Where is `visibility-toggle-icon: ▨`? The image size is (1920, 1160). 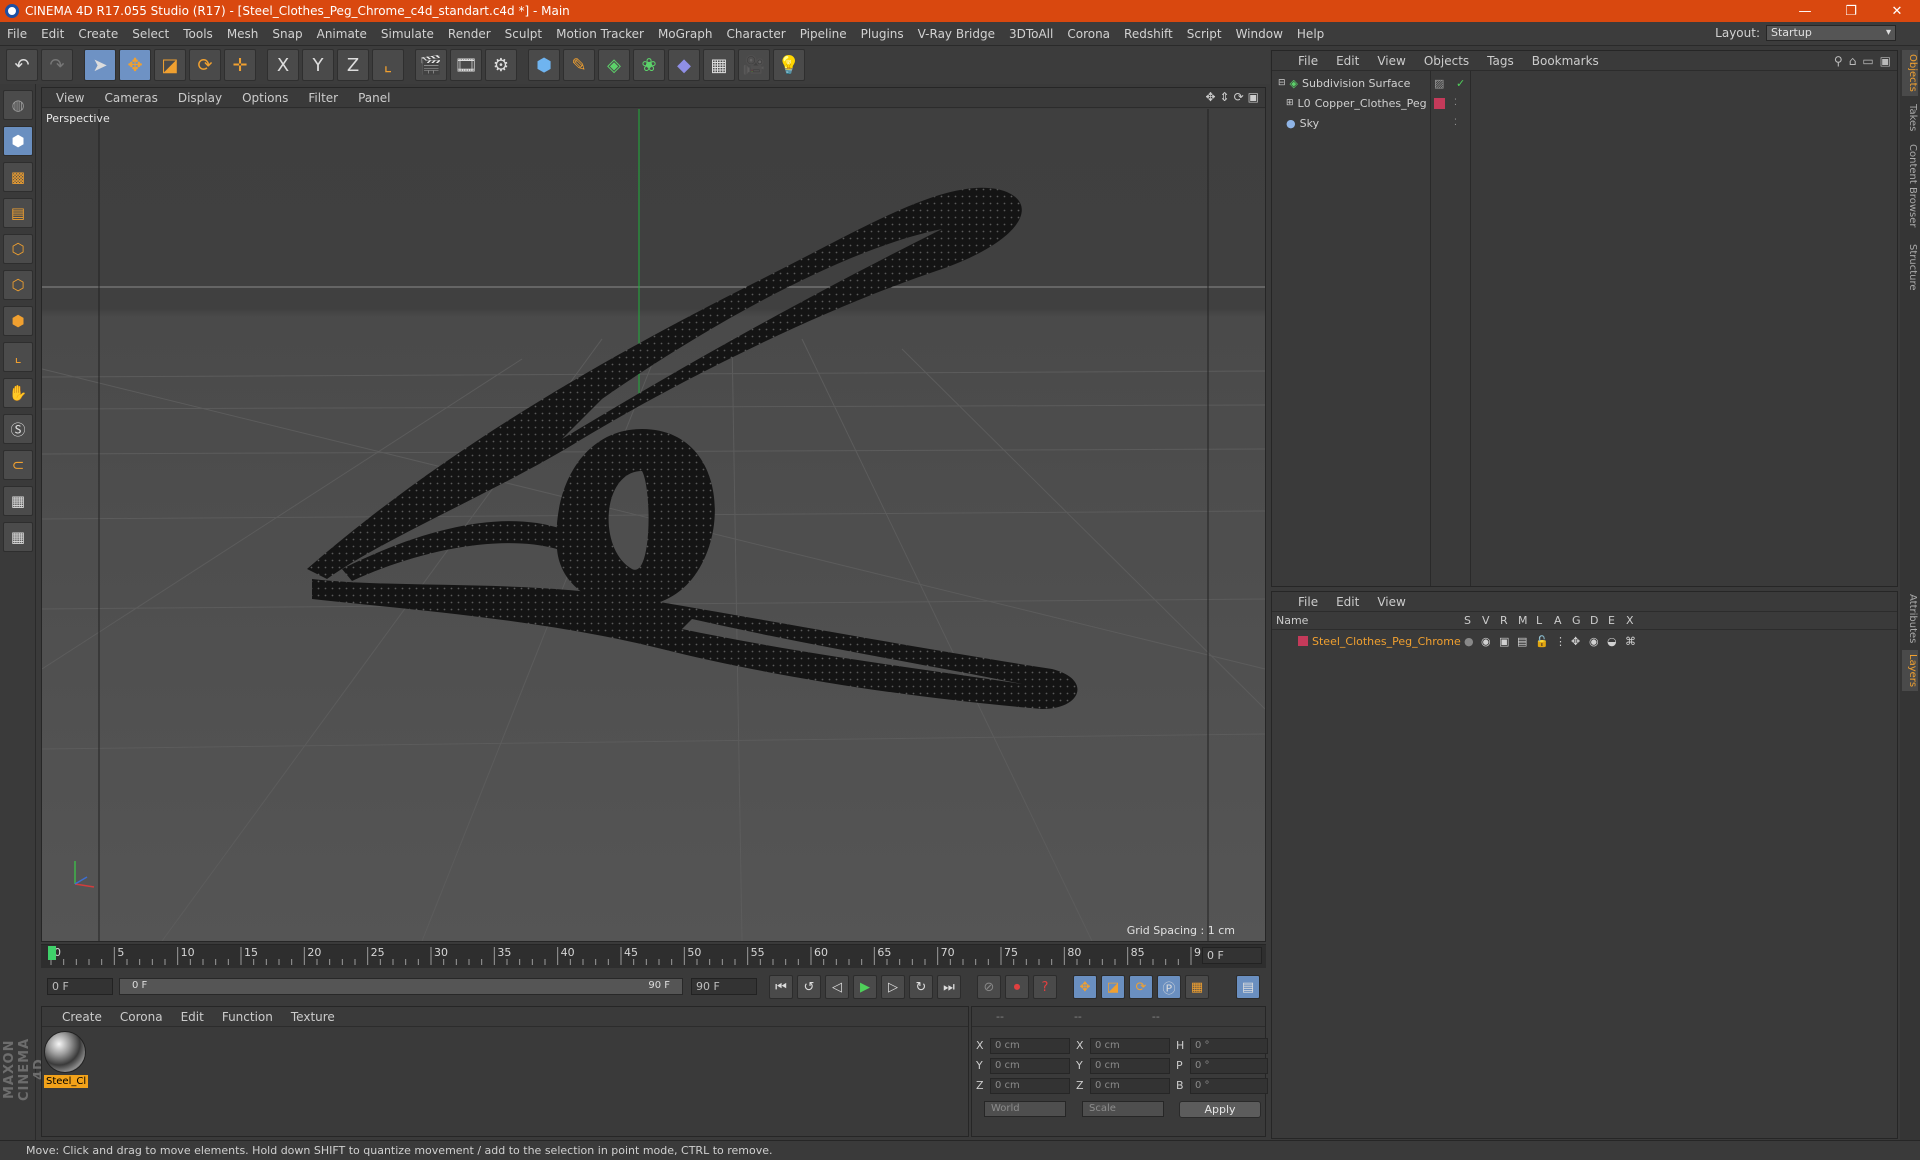
visibility-toggle-icon: ▨ is located at coordinates (1439, 83).